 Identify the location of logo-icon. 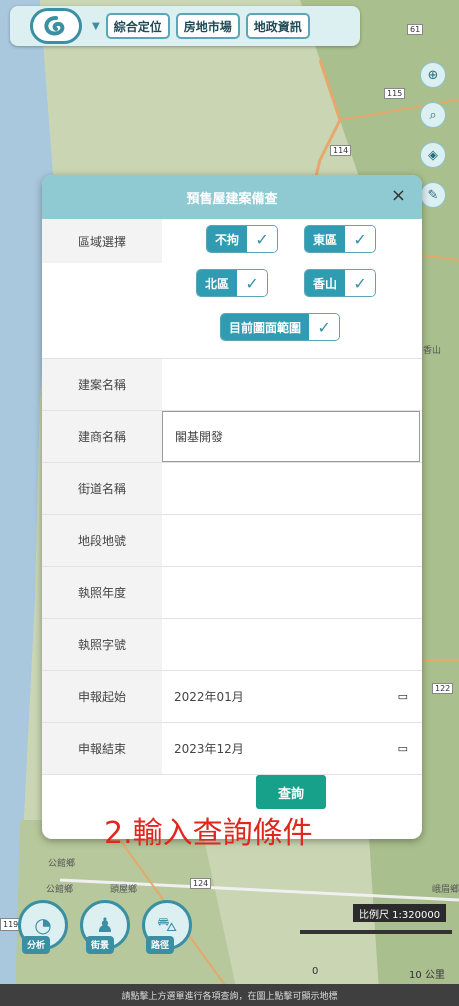
(56, 26).